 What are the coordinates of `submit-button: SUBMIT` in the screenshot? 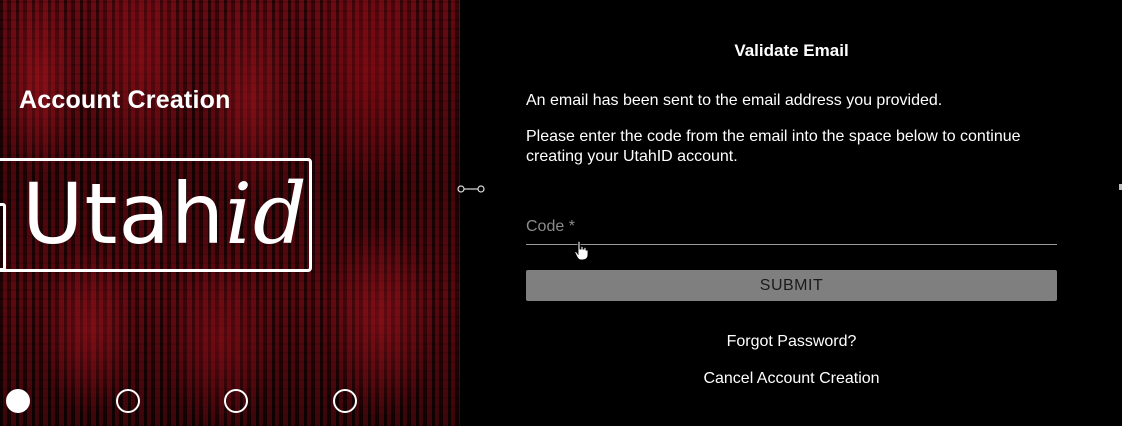 It's located at (791, 285).